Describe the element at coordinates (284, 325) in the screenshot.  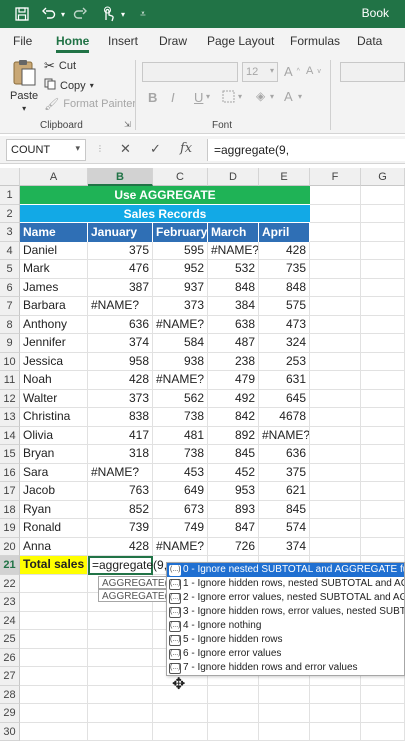
I see `table-cell: 473` at that location.